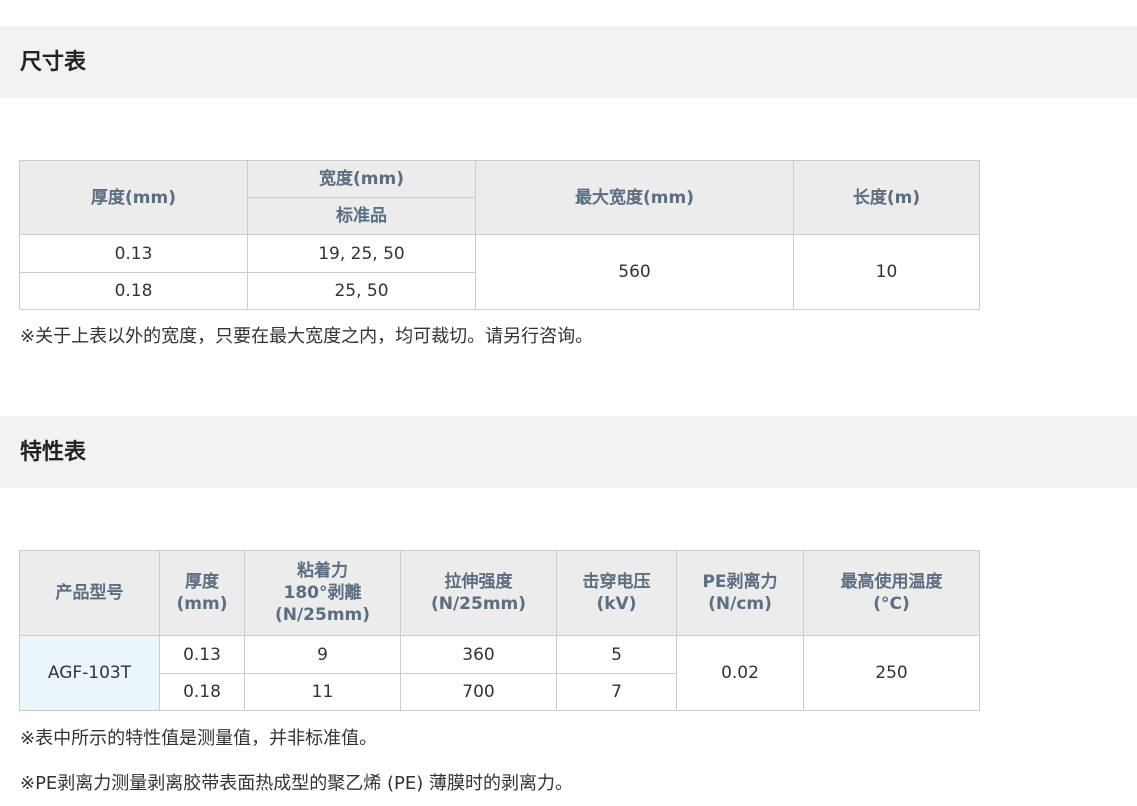 The width and height of the screenshot is (1137, 806). What do you see at coordinates (891, 673) in the screenshot?
I see `cell-max-temp: 250` at bounding box center [891, 673].